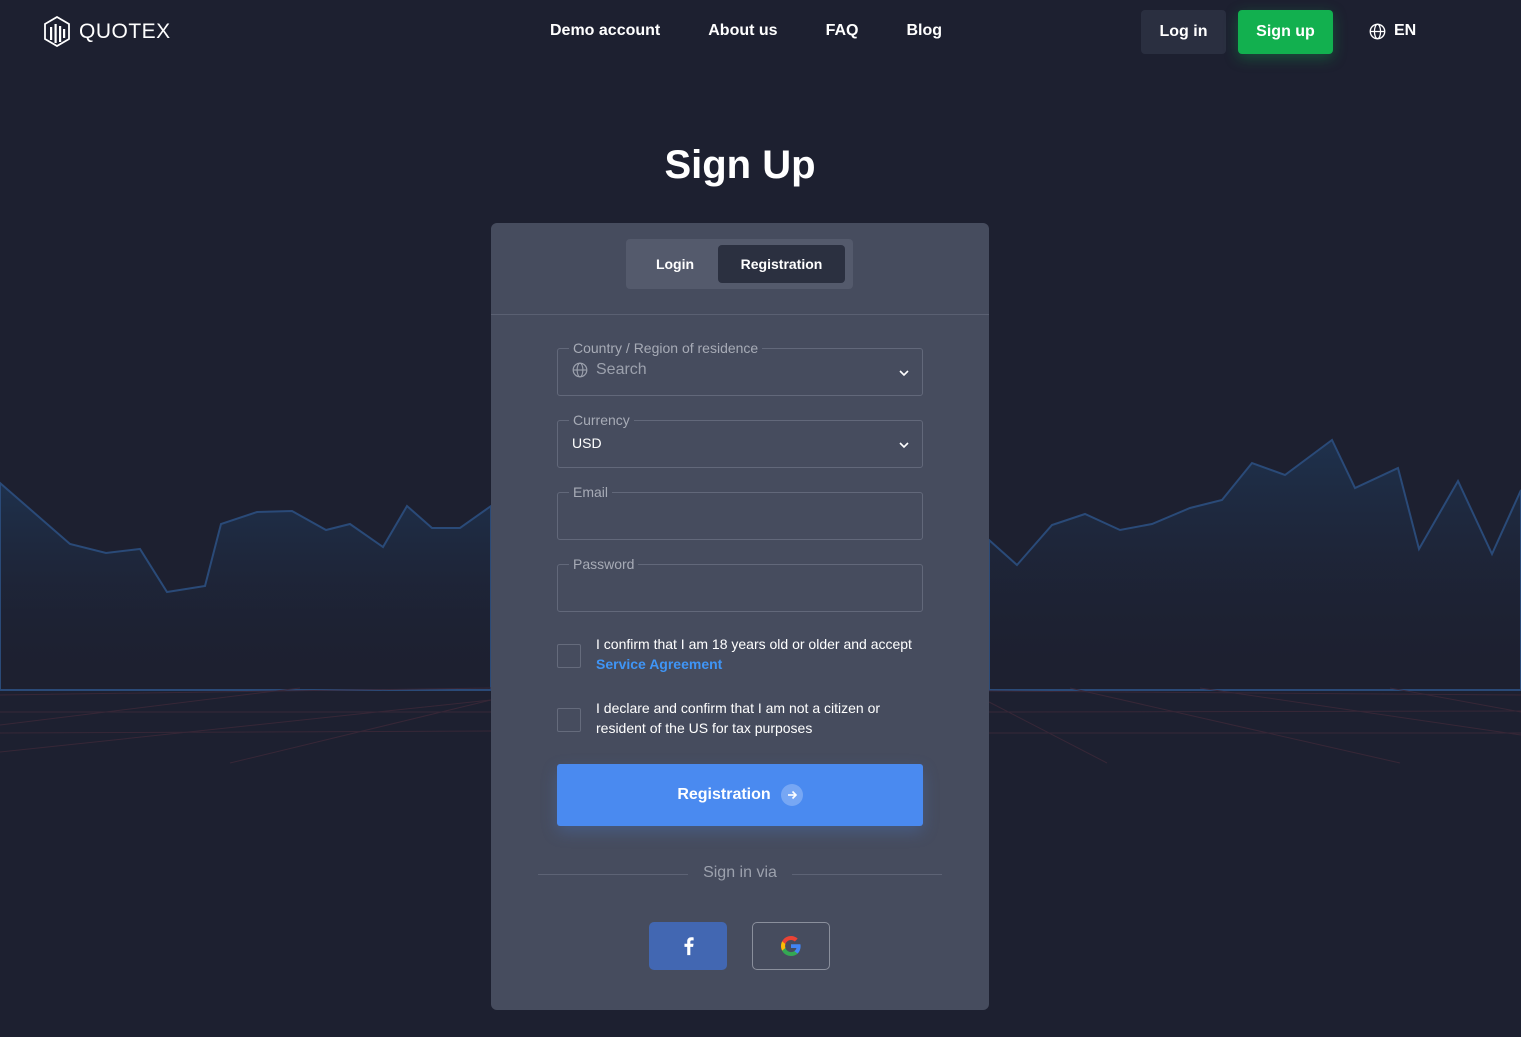  I want to click on main-nav: Demo account About us FAQ Blog, so click(770, 31).